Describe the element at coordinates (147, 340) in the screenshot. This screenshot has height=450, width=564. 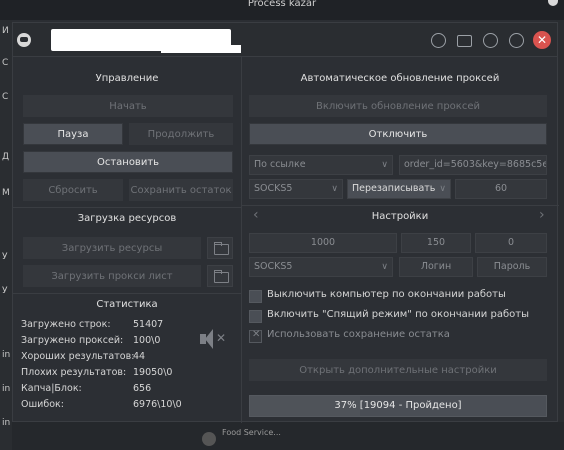
I see `stat-value: 100\0` at that location.